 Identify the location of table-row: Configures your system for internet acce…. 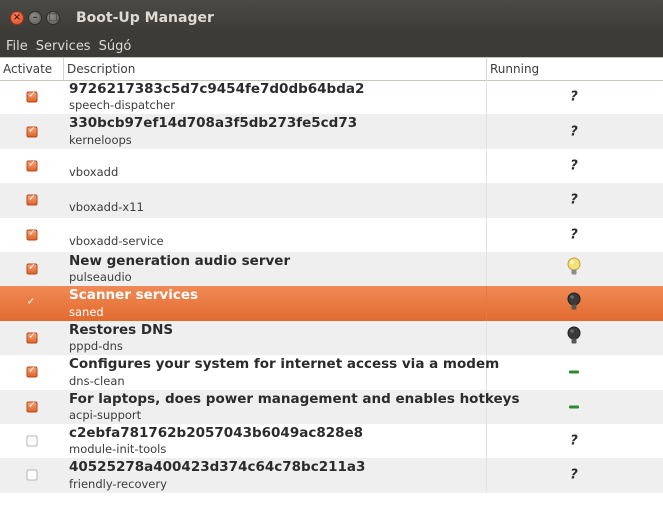
(331, 372).